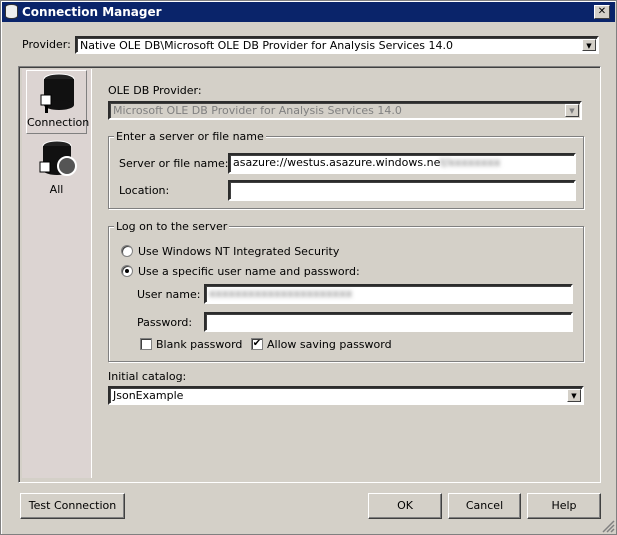 The height and width of the screenshot is (535, 617). What do you see at coordinates (72, 506) in the screenshot?
I see `test-connection-button: Test Connection` at bounding box center [72, 506].